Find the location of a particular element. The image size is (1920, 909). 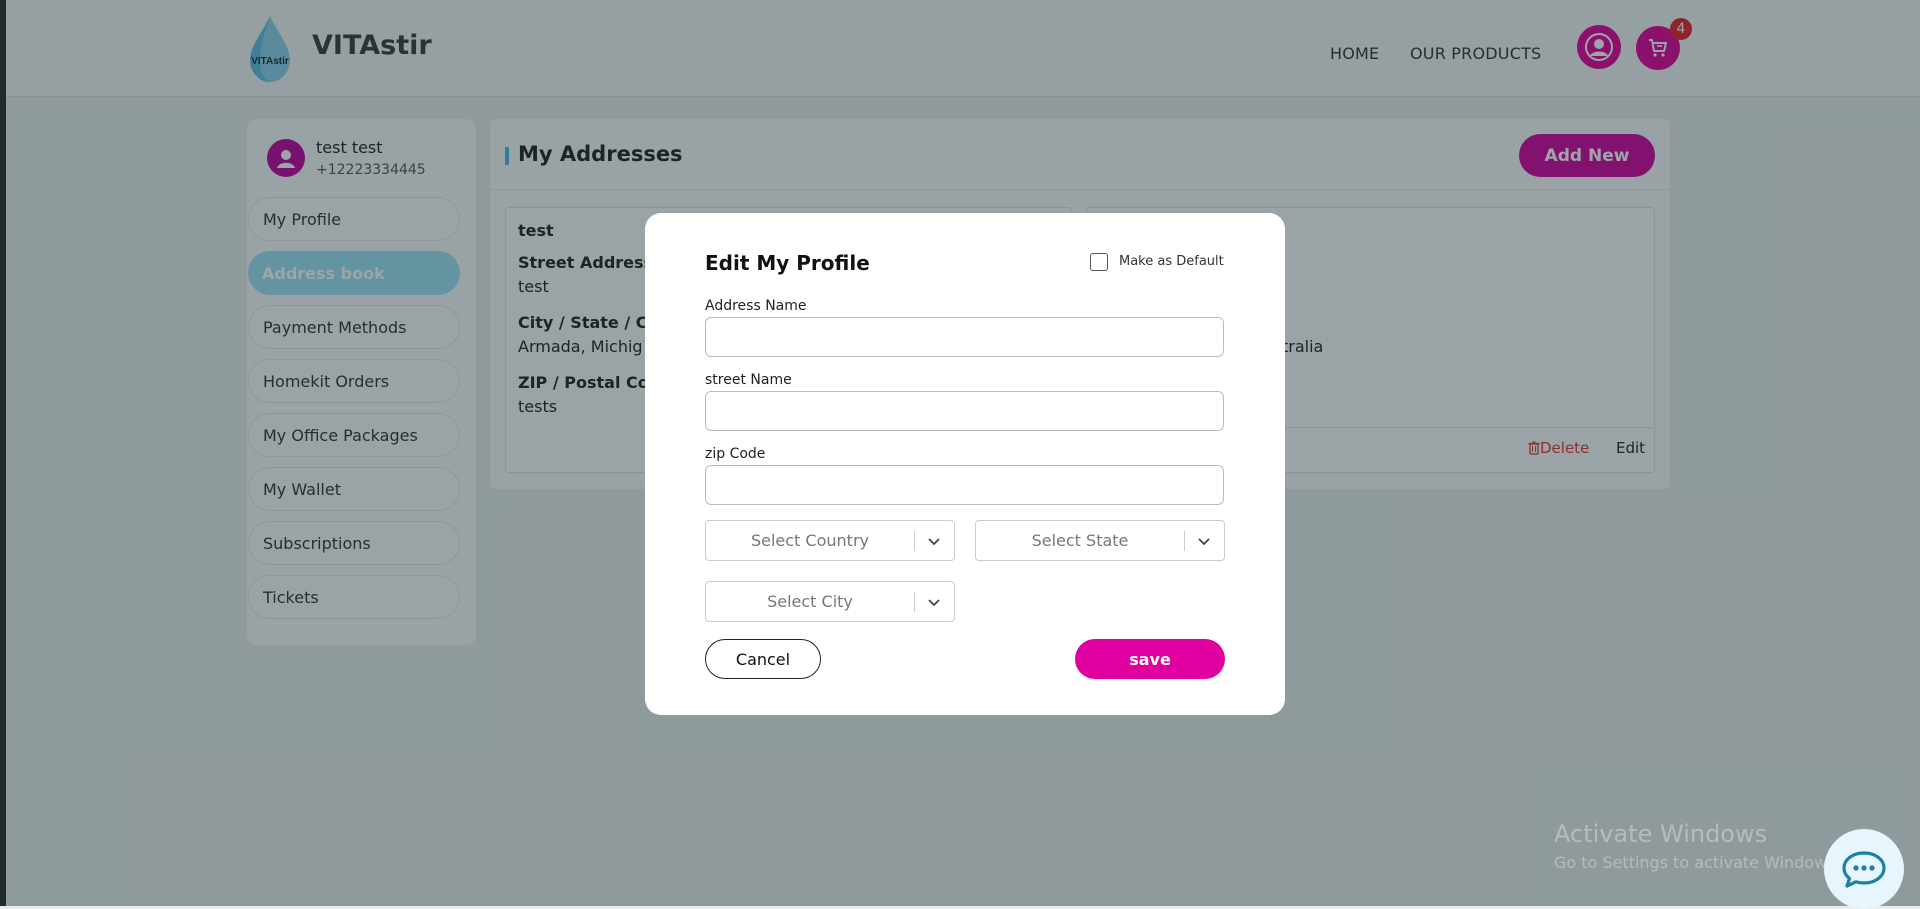

address-name-field is located at coordinates (964, 337).